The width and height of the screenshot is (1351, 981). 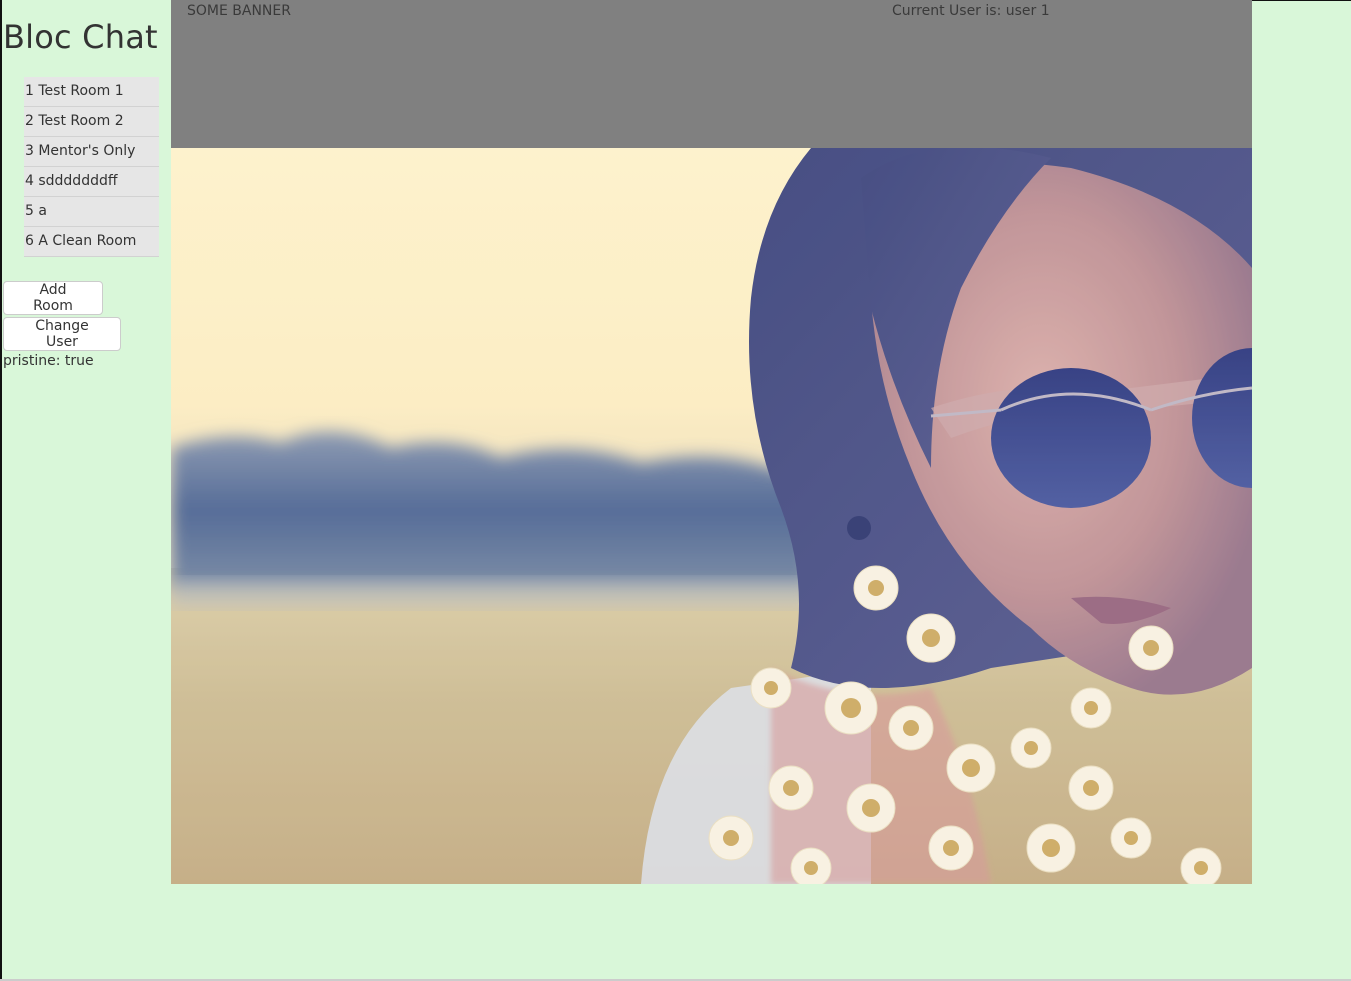 What do you see at coordinates (91, 242) in the screenshot?
I see `room-item-a-clean-room: 6 A Clean Room` at bounding box center [91, 242].